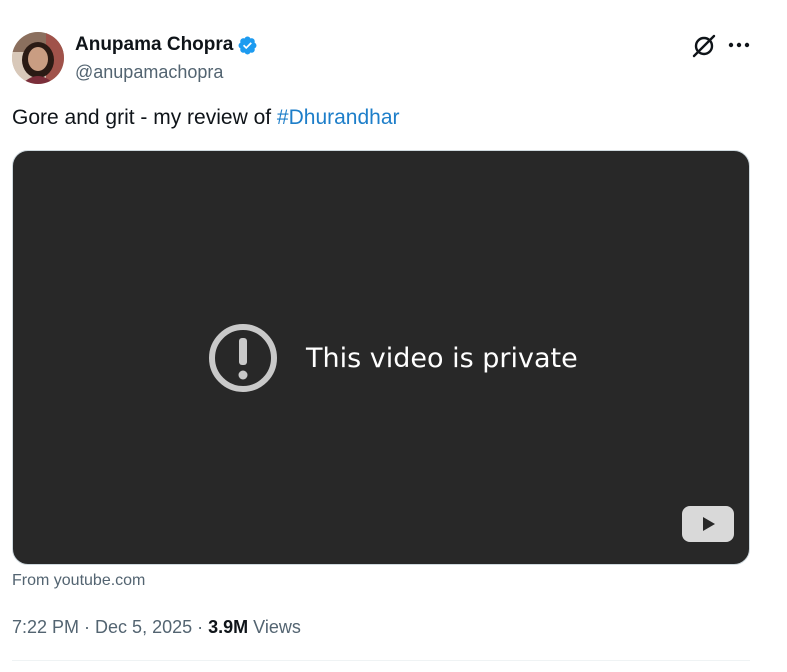 The image size is (787, 672). I want to click on tweet-text-body: Gore and grit - my review of, so click(144, 117).